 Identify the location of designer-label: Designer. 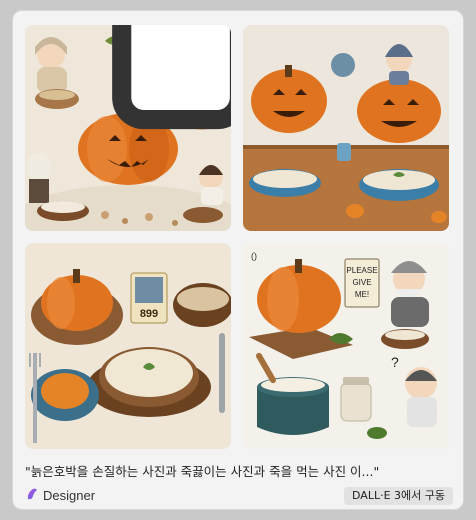
(69, 495).